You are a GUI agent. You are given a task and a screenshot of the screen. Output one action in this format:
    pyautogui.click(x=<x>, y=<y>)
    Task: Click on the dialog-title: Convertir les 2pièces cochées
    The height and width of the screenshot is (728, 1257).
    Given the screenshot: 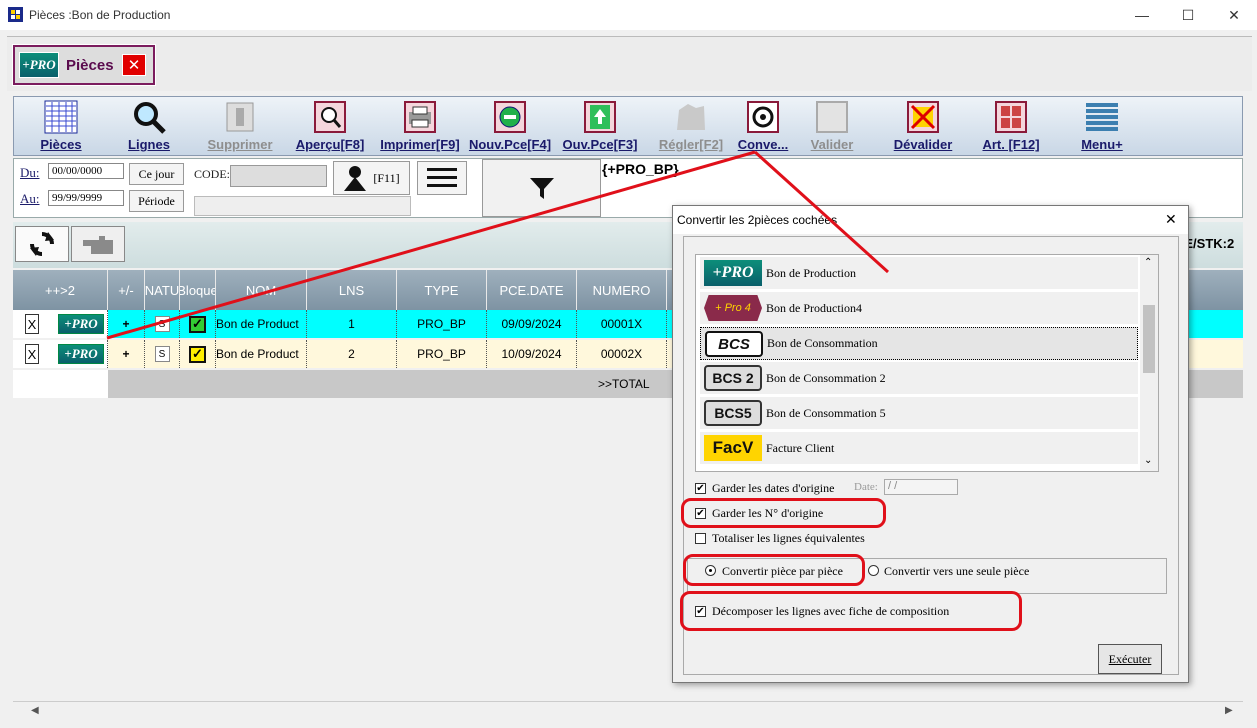 What is the action you would take?
    pyautogui.click(x=757, y=220)
    